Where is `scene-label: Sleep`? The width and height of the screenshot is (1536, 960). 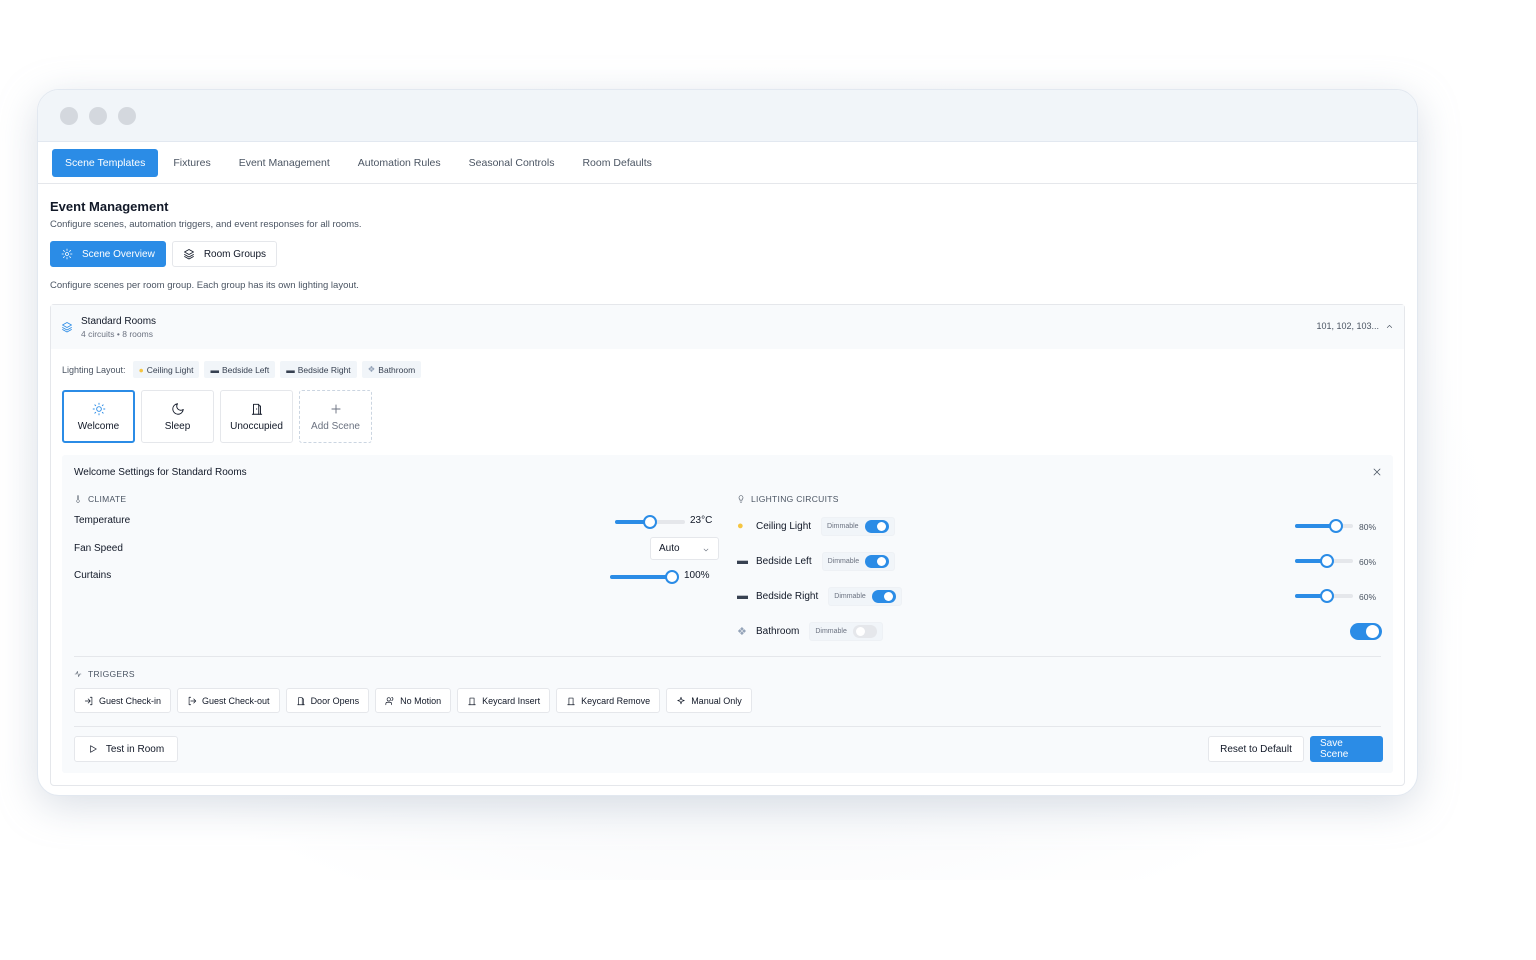 scene-label: Sleep is located at coordinates (177, 426).